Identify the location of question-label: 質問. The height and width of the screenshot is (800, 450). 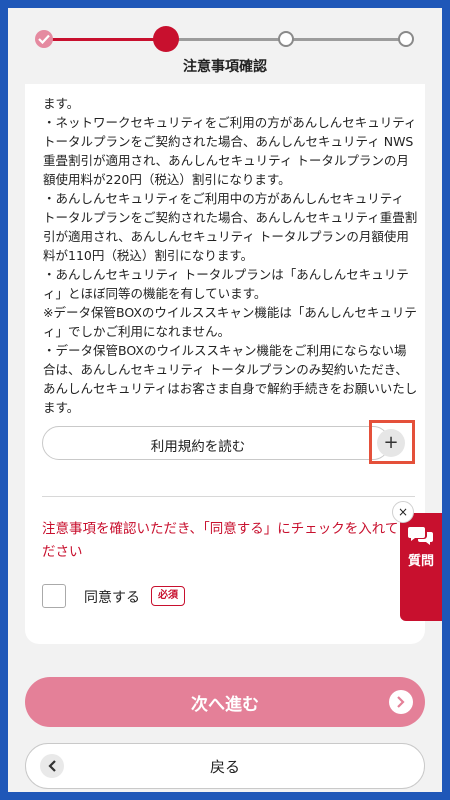
(420, 561).